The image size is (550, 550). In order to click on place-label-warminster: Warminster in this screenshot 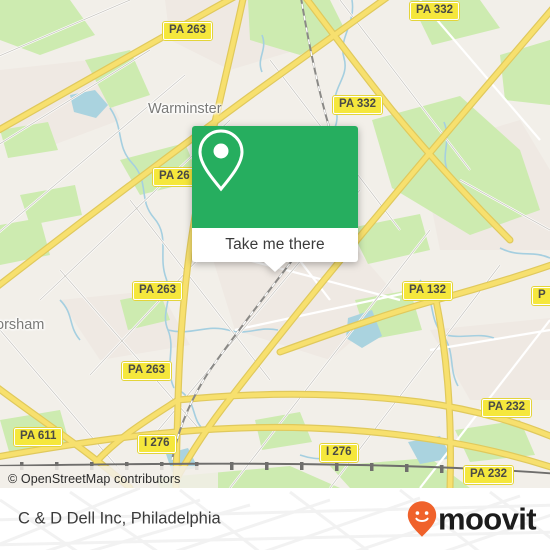, I will do `click(185, 109)`.